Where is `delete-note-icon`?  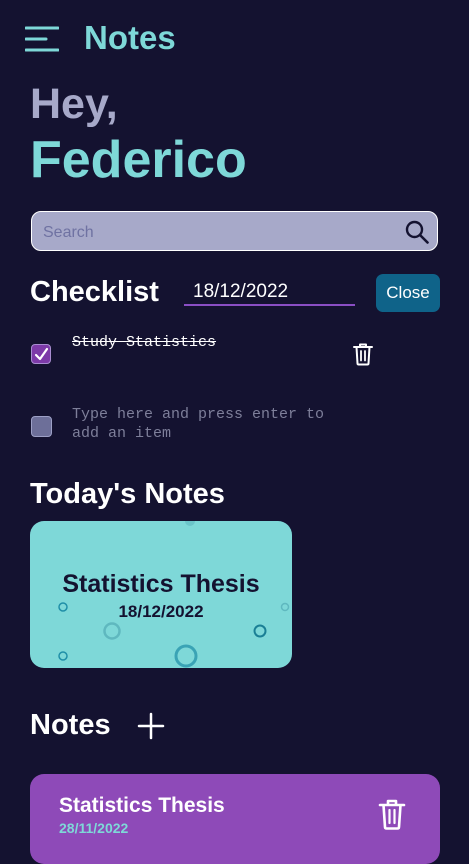 delete-note-icon is located at coordinates (392, 814).